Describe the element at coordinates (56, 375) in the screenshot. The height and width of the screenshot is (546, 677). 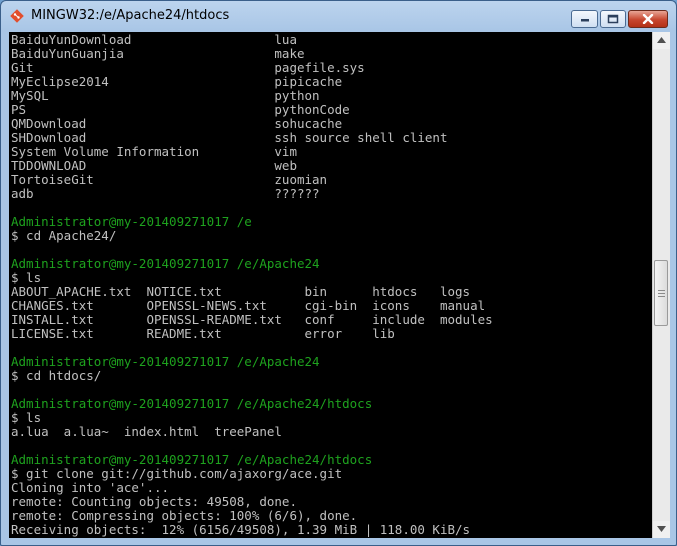
I see `command-line: $ cd htdocs/` at that location.